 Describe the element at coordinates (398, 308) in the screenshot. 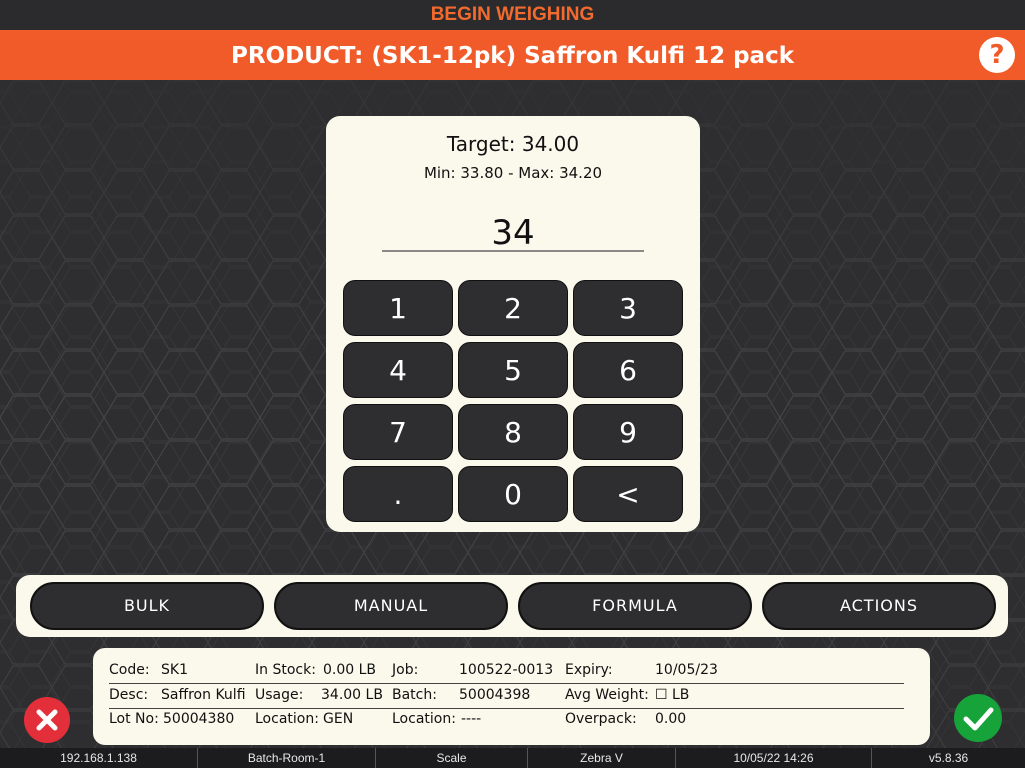

I see `key-1: 1` at that location.